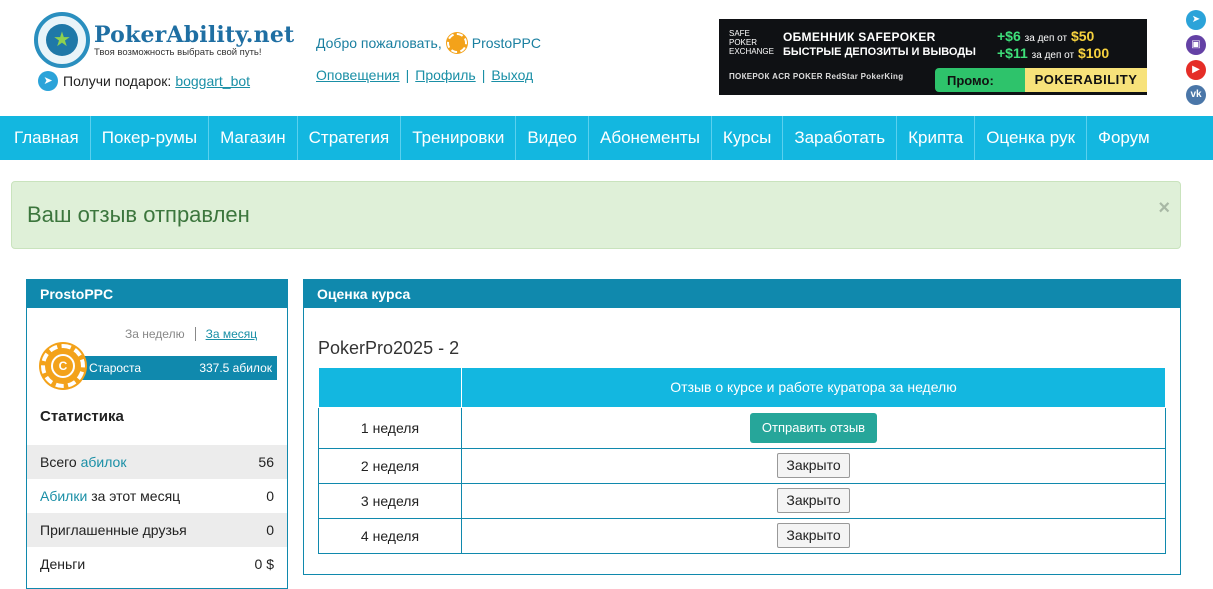  Describe the element at coordinates (138, 214) in the screenshot. I see `alert-message: Ваш отзыв отправлен` at that location.